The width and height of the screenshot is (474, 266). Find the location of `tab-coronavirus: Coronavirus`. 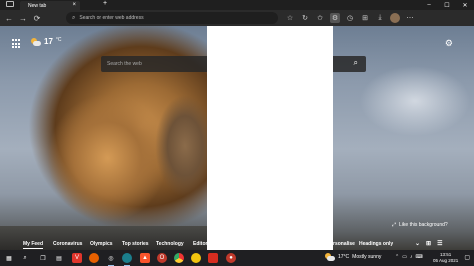

tab-coronavirus: Coronavirus is located at coordinates (67, 244).